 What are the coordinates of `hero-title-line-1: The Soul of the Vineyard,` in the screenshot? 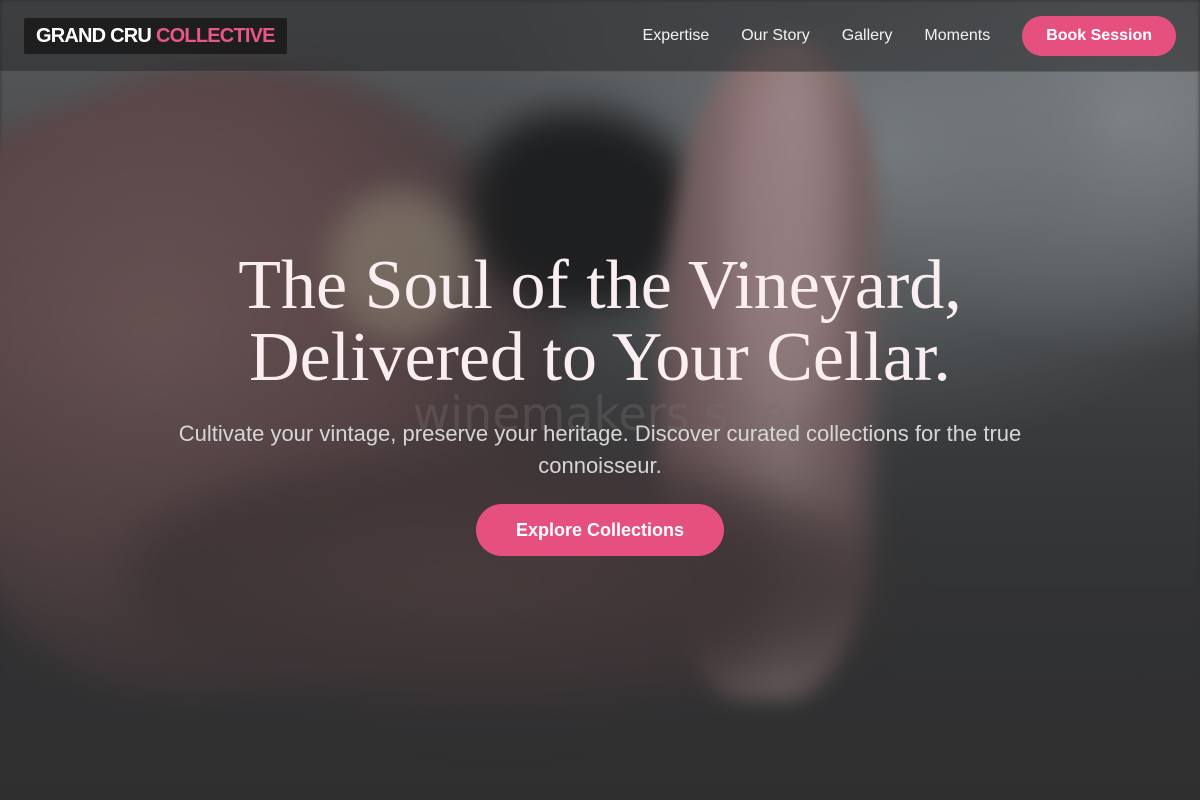 It's located at (600, 285).